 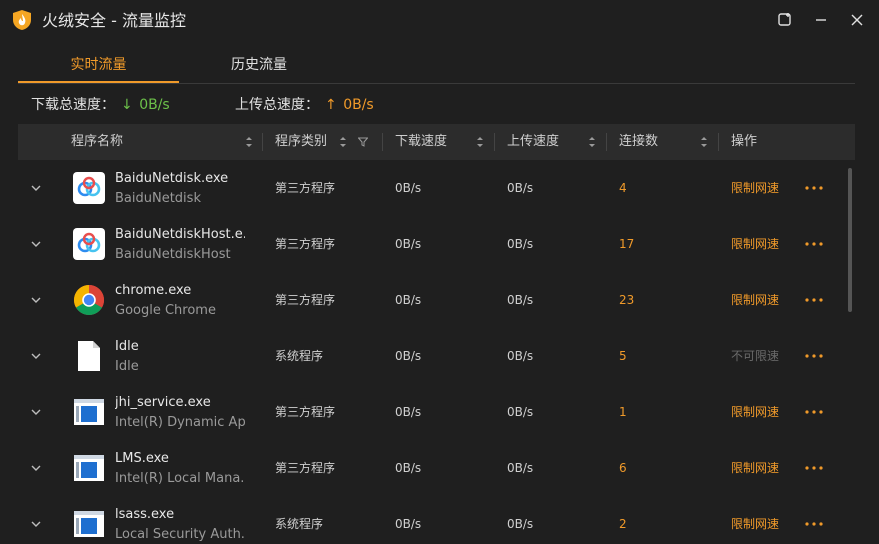 What do you see at coordinates (301, 142) in the screenshot?
I see `column-header-type: 程序类别` at bounding box center [301, 142].